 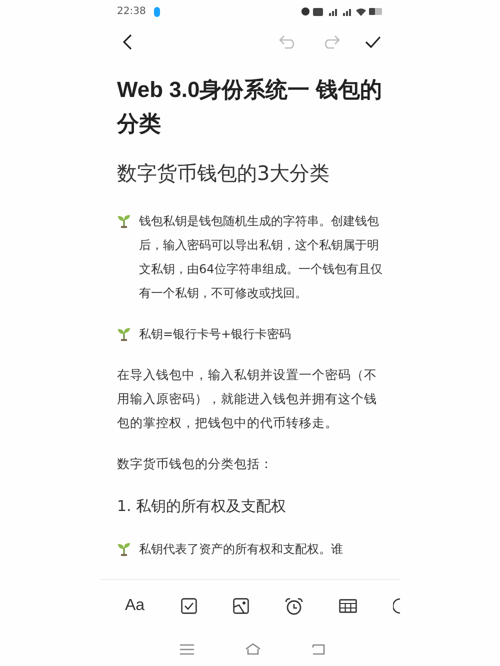 What do you see at coordinates (373, 42) in the screenshot?
I see `check-icon` at bounding box center [373, 42].